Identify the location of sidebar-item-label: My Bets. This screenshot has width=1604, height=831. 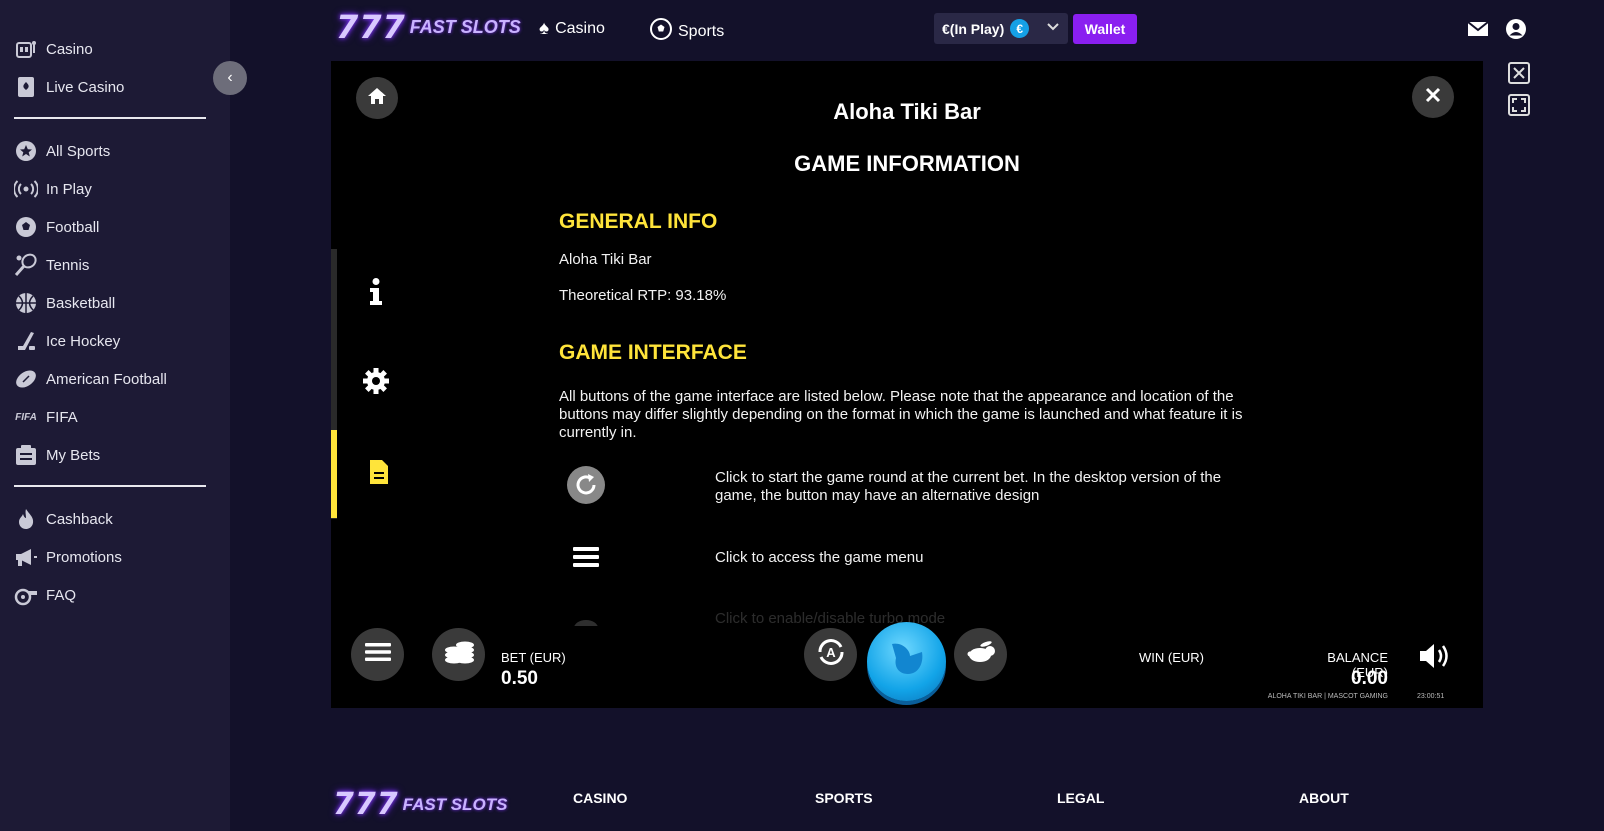
(73, 455).